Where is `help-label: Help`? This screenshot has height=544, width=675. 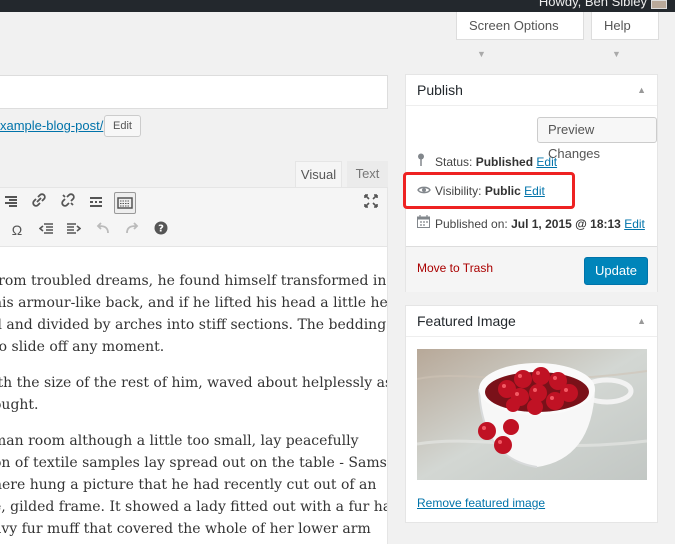
help-label: Help is located at coordinates (617, 25).